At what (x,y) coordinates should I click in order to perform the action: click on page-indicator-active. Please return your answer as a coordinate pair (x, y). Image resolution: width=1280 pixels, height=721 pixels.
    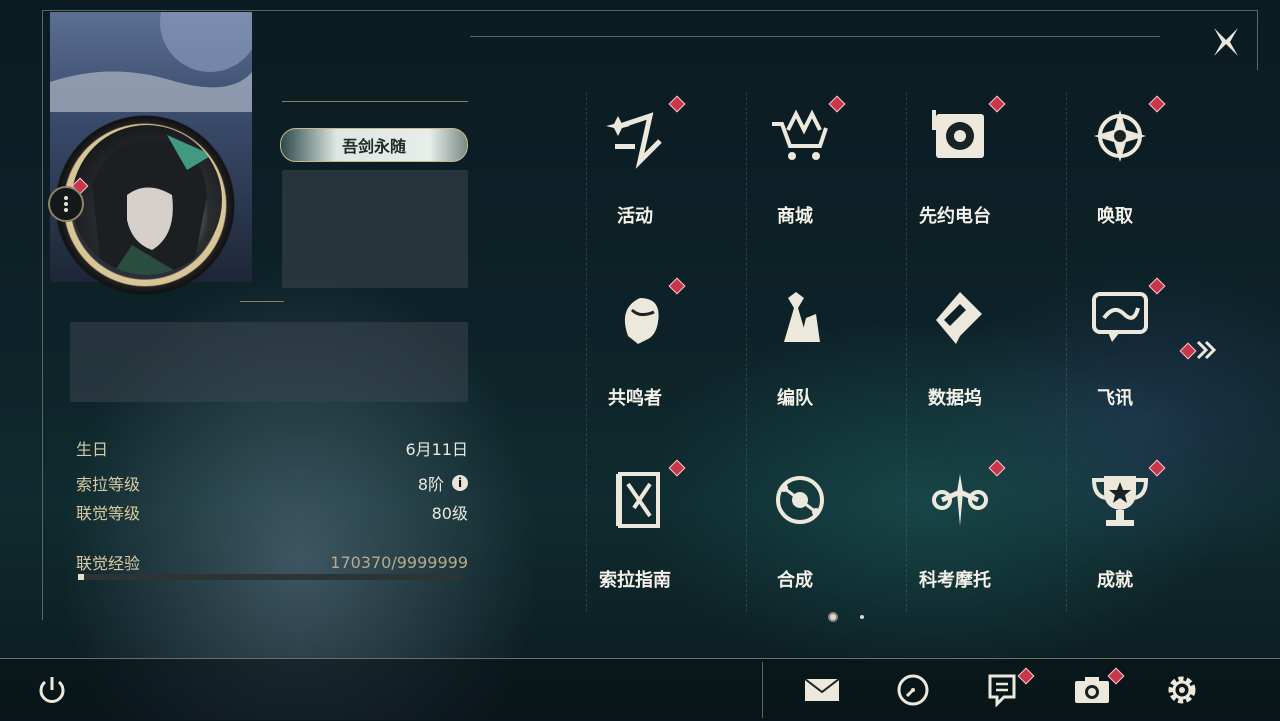
    Looking at the image, I should click on (833, 617).